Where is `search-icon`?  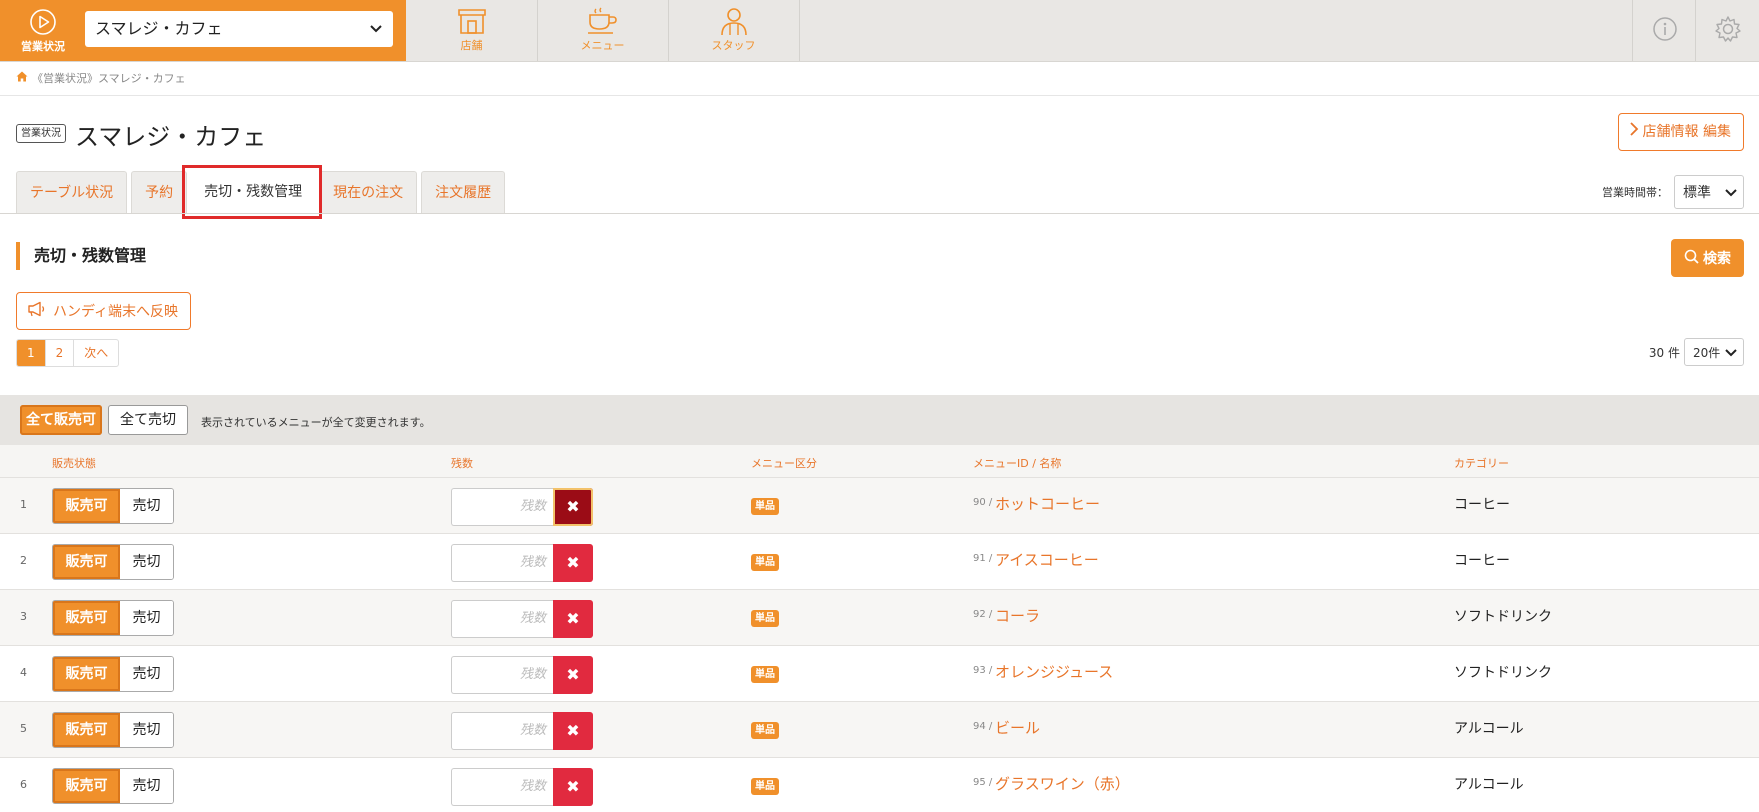 search-icon is located at coordinates (1691, 258).